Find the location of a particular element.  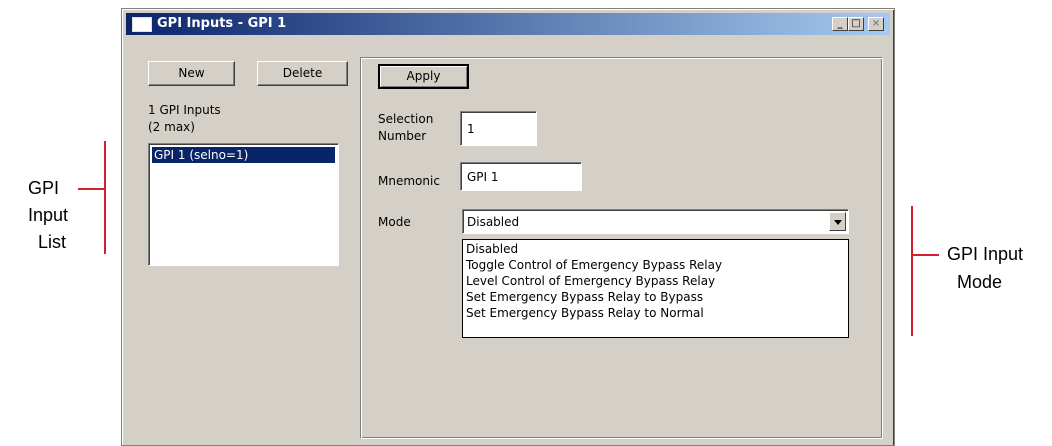

delete-button: Delete is located at coordinates (302, 73).